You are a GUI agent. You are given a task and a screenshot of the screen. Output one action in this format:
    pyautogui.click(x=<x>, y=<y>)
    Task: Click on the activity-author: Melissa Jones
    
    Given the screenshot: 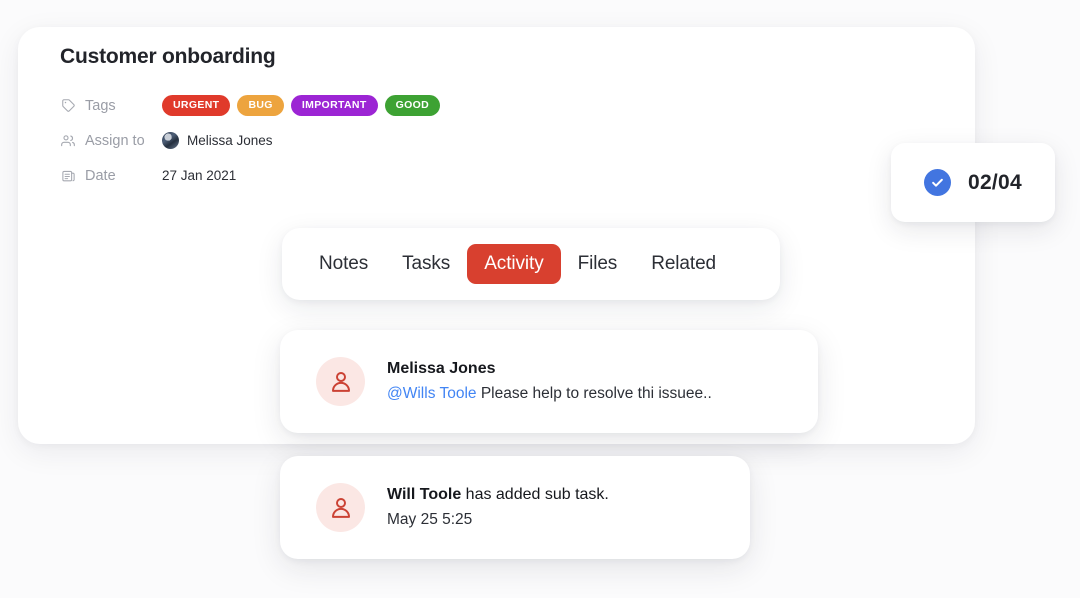 What is the action you would take?
    pyautogui.click(x=441, y=369)
    